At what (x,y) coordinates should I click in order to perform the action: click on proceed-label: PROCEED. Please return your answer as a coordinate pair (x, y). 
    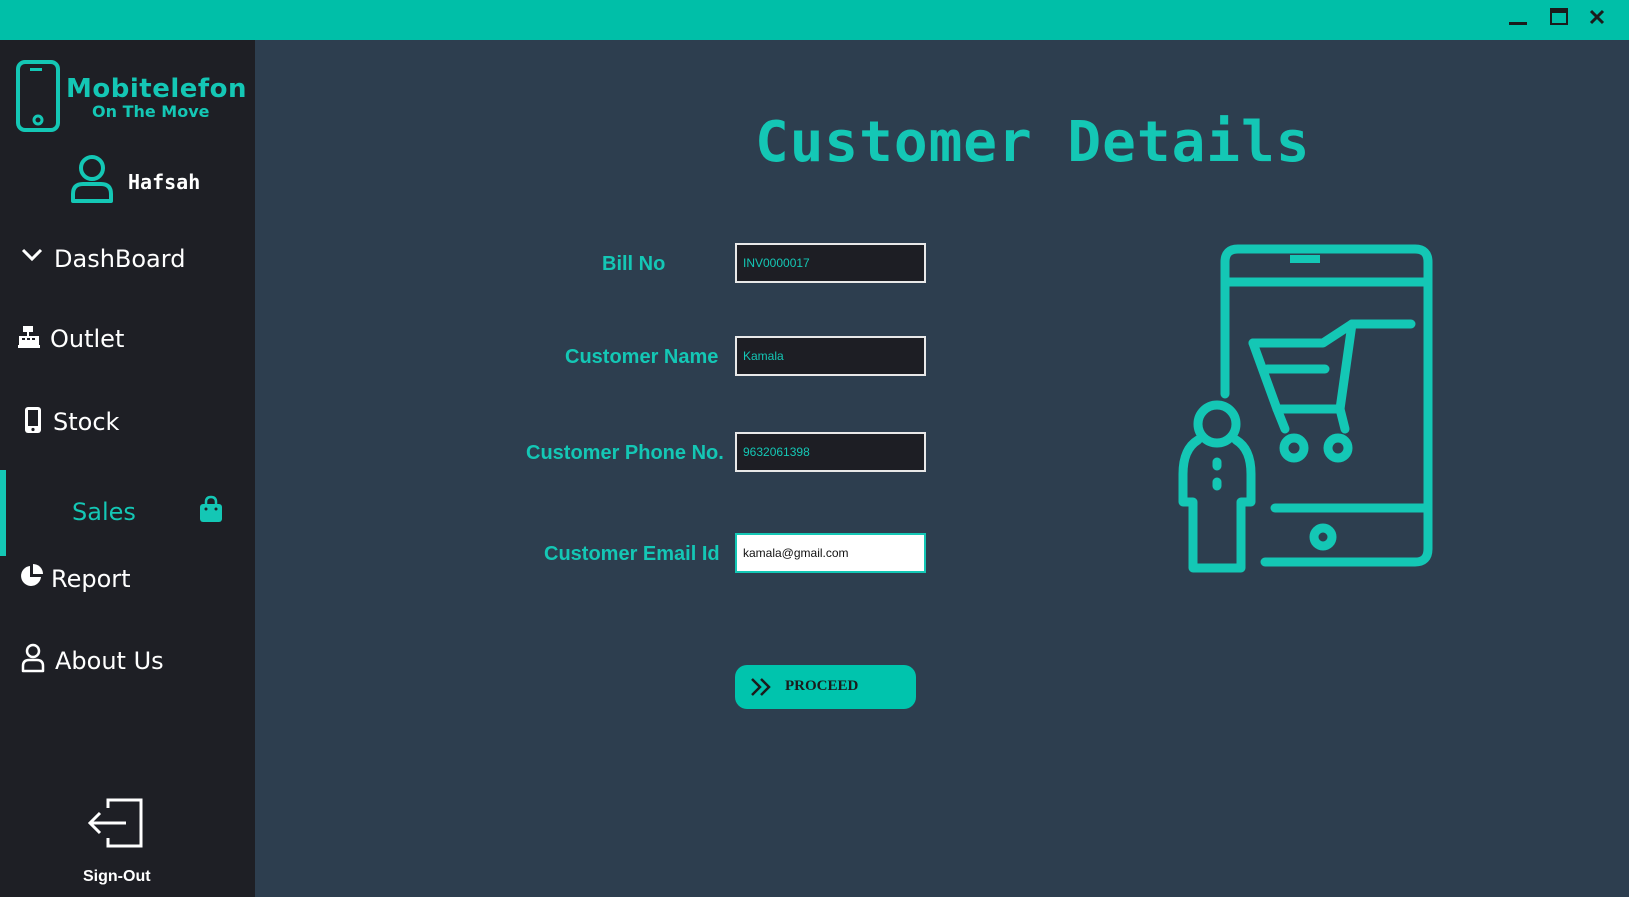
    Looking at the image, I should click on (822, 686).